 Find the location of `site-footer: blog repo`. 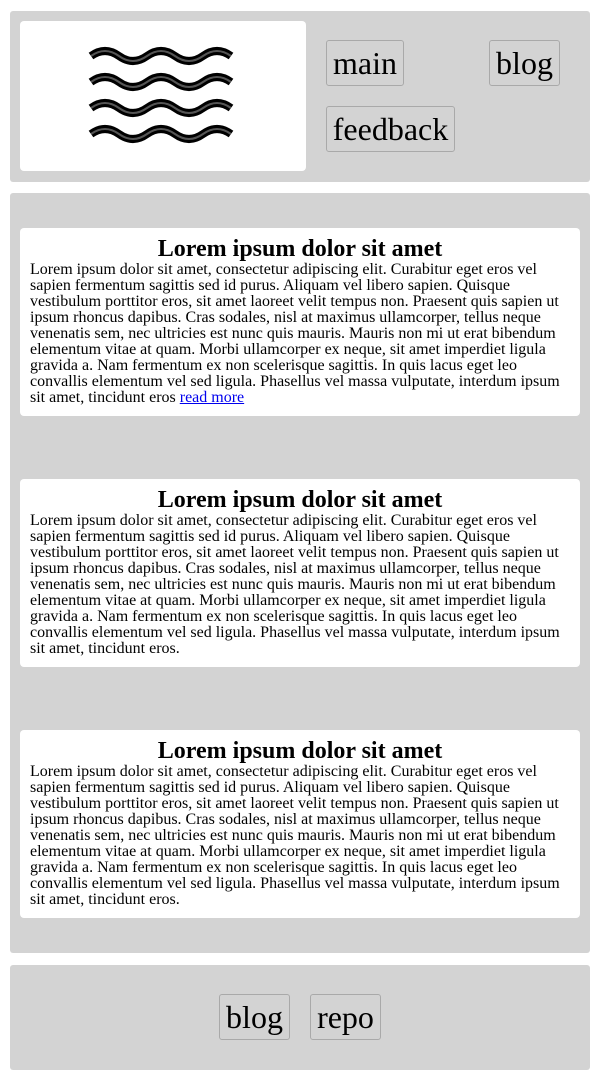

site-footer: blog repo is located at coordinates (300, 1017).